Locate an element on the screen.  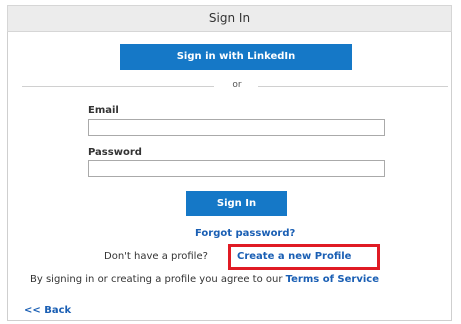
divider-right is located at coordinates (353, 86).